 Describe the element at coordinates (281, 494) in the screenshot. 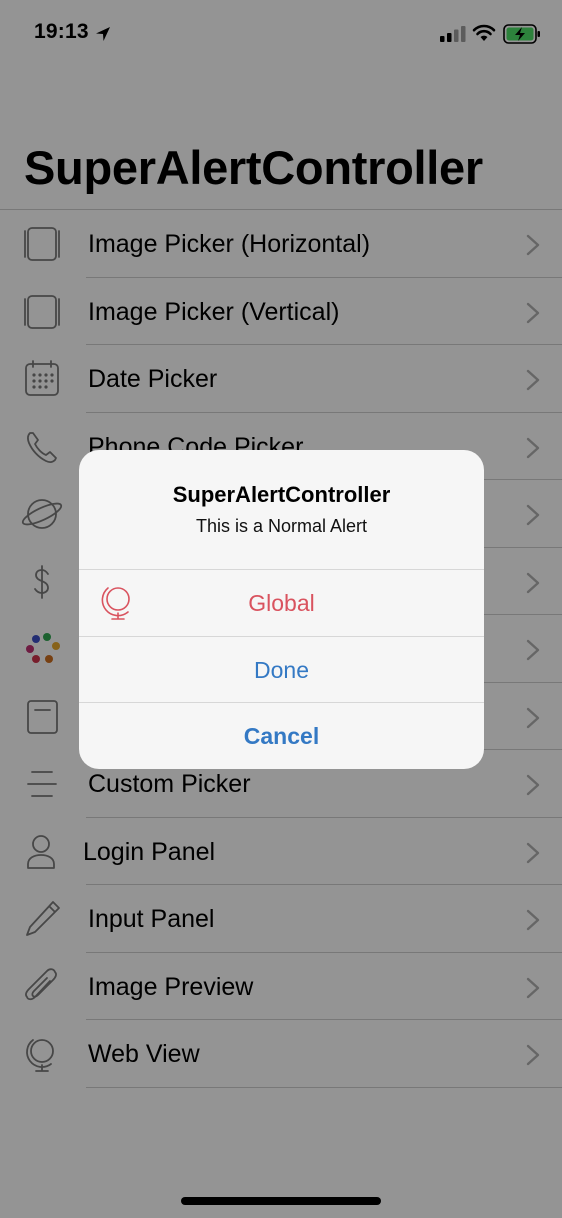

I see `alert-title: SuperAlertController` at that location.